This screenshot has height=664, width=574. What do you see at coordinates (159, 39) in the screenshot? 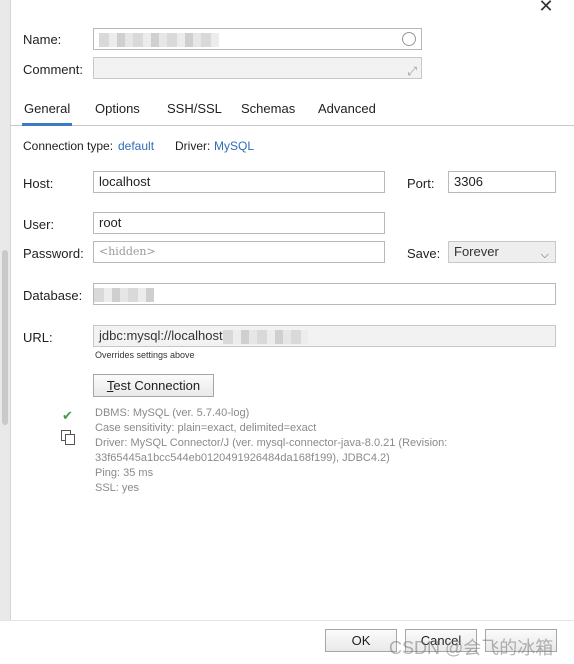
I see `redacted-name` at bounding box center [159, 39].